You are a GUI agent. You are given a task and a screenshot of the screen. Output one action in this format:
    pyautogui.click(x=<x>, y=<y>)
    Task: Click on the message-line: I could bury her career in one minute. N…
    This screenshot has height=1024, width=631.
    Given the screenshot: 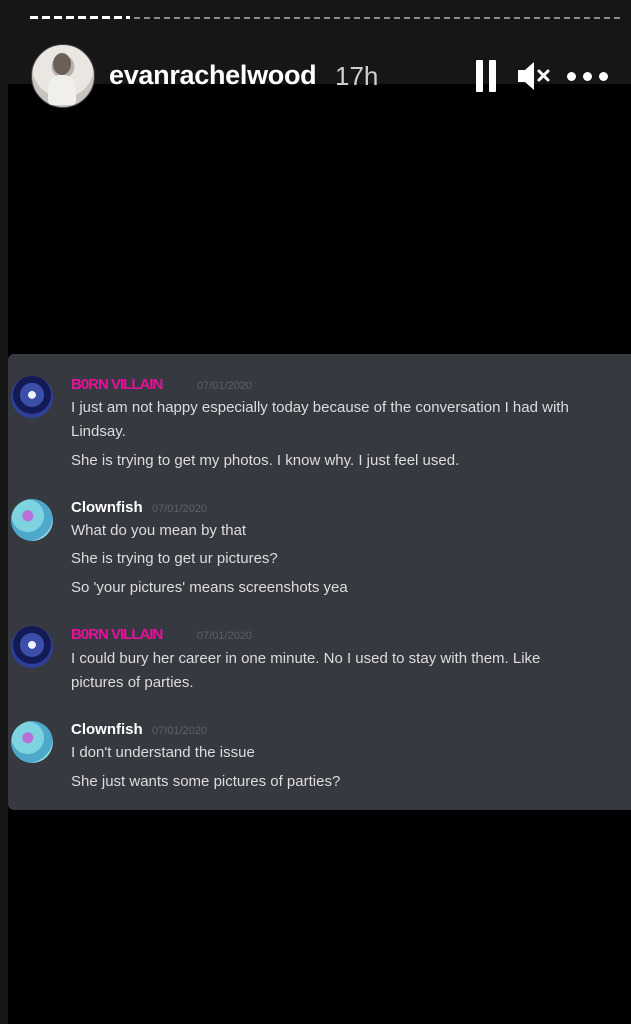 What is the action you would take?
    pyautogui.click(x=306, y=658)
    